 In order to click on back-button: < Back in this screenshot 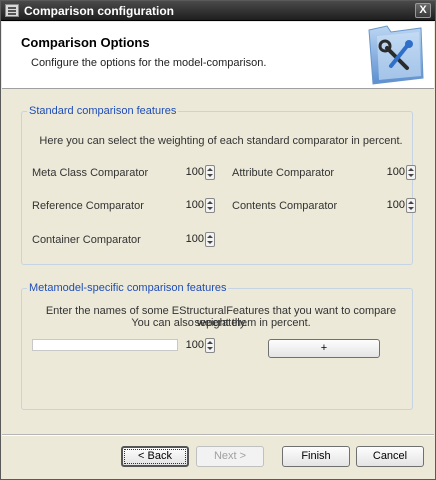, I will do `click(155, 456)`.